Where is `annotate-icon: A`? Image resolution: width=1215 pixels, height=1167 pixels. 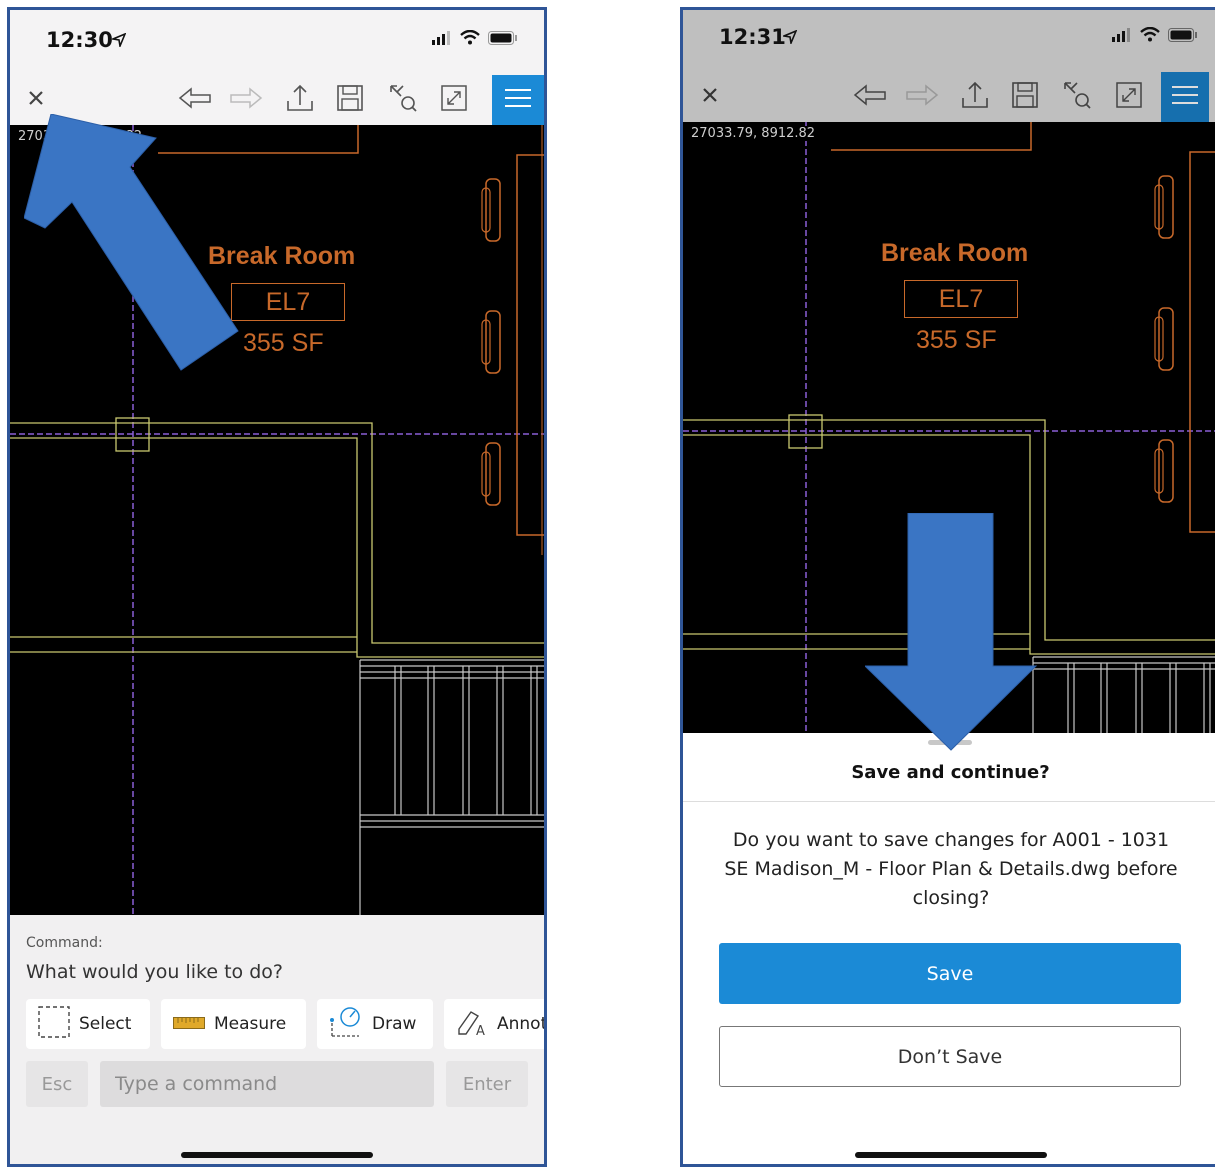
annotate-icon: A is located at coordinates (472, 1024).